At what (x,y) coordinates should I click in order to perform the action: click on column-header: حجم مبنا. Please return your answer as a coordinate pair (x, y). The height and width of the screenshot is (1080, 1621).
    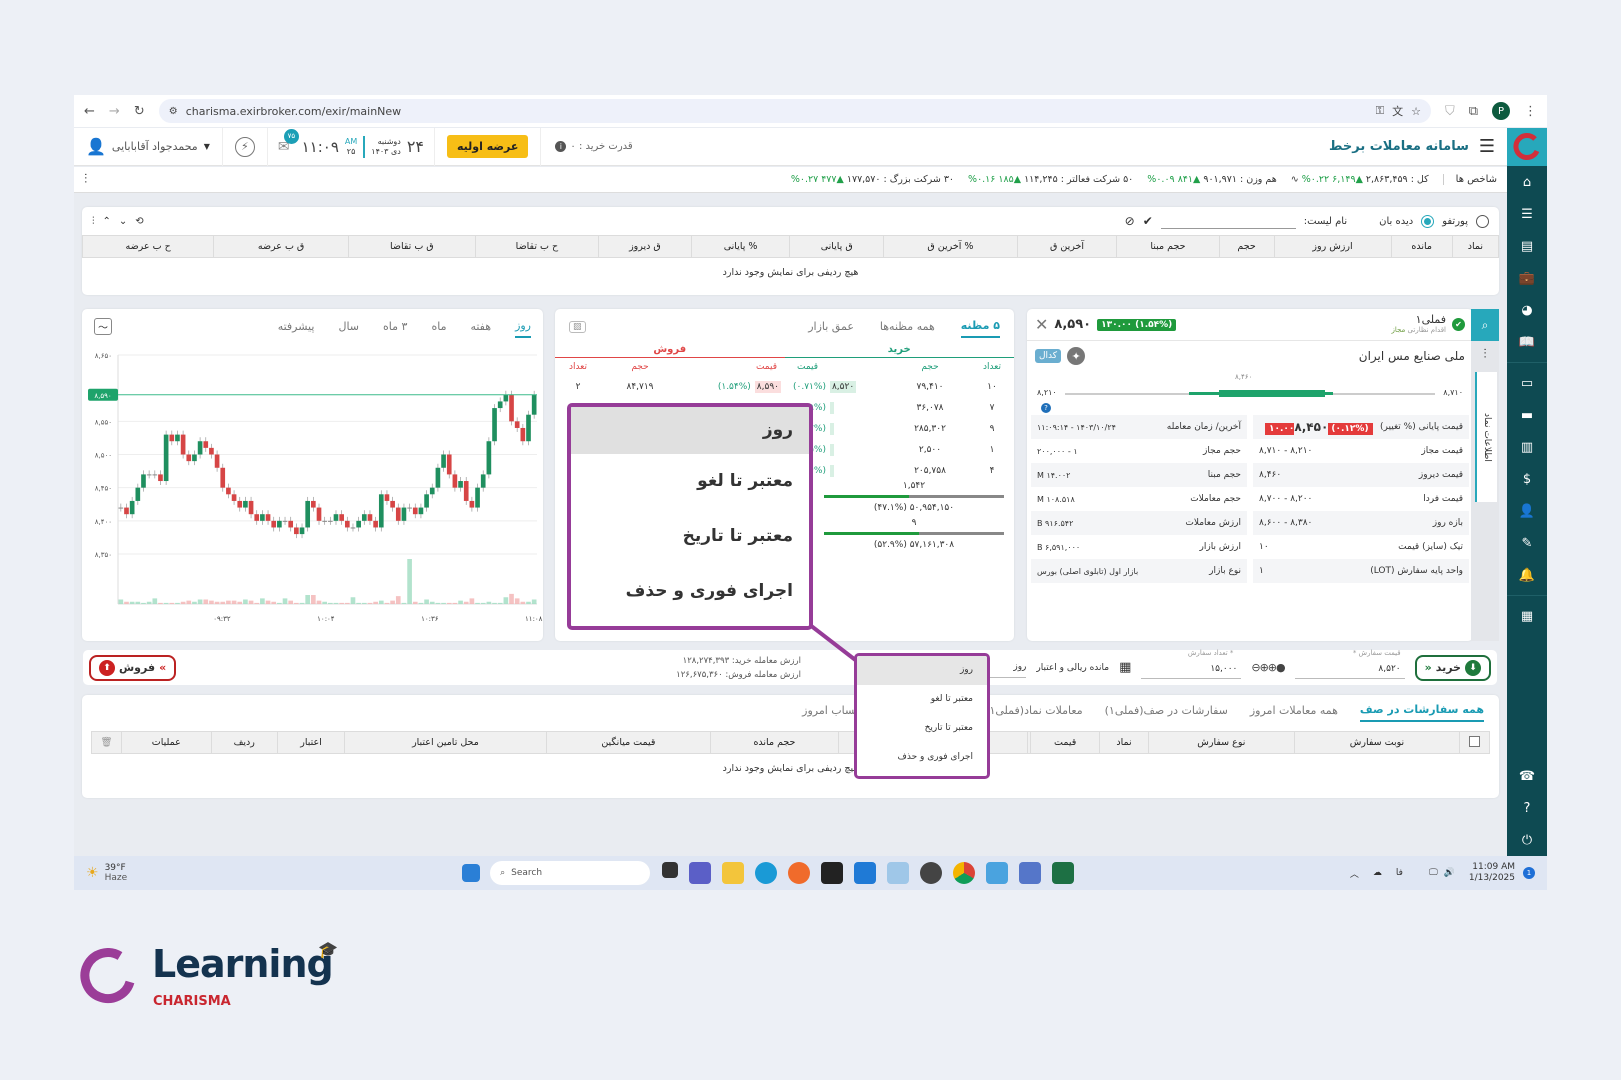
    Looking at the image, I should click on (1168, 246).